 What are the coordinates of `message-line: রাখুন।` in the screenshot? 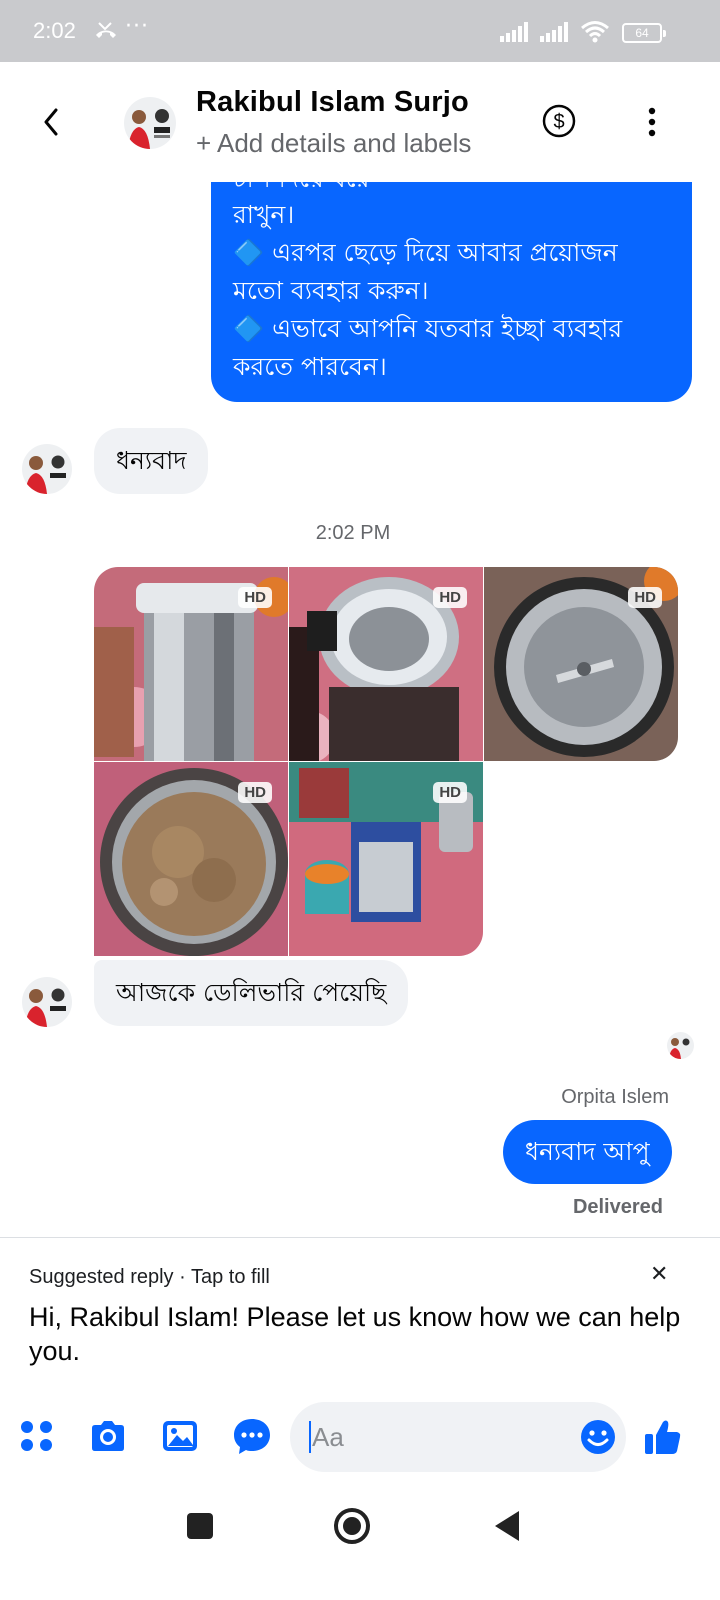 It's located at (264, 214).